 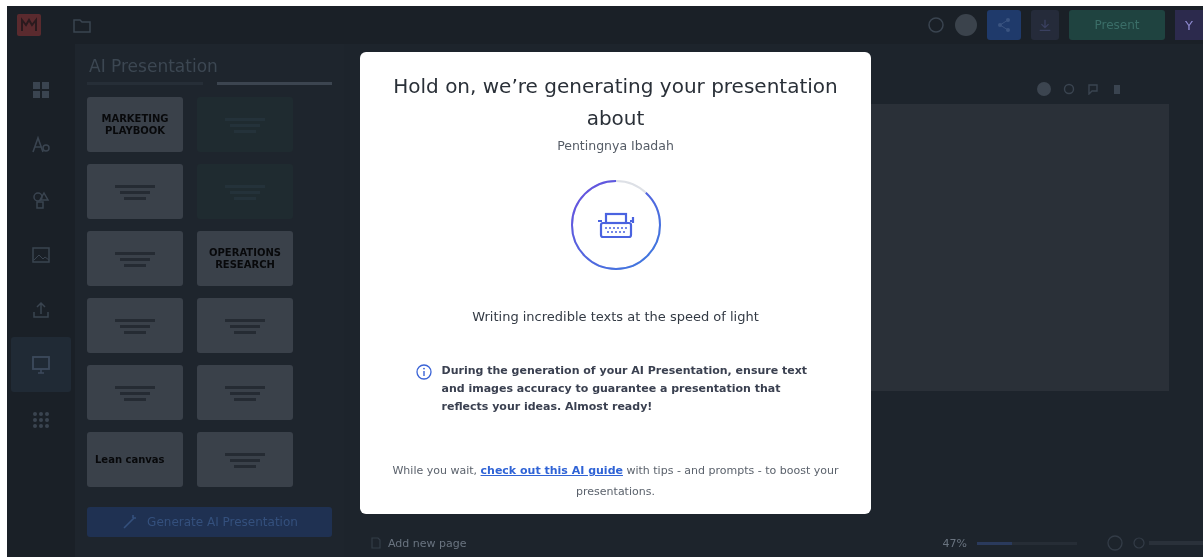 I want to click on tab, so click(x=274, y=83).